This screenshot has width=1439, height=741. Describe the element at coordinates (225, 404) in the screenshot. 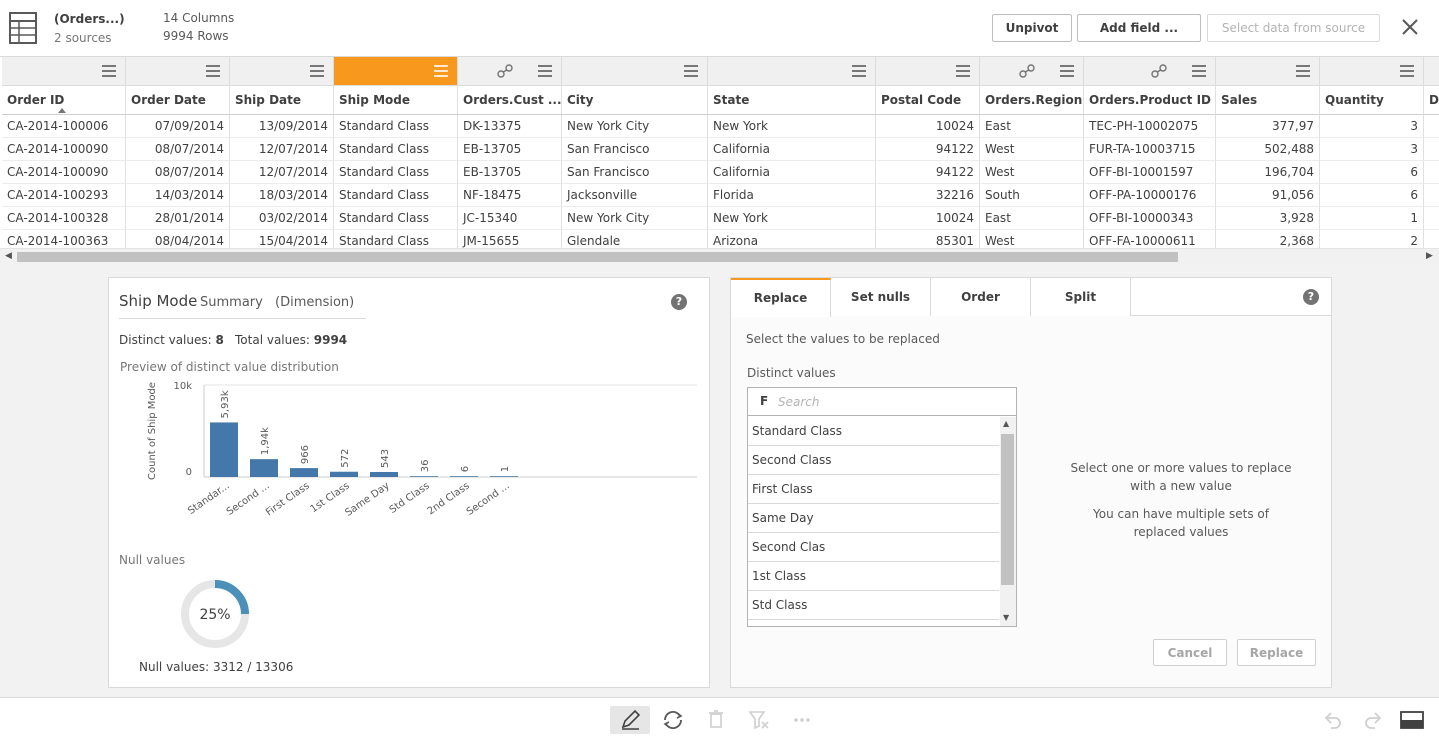

I see `bar-data-label: 5,93k` at that location.